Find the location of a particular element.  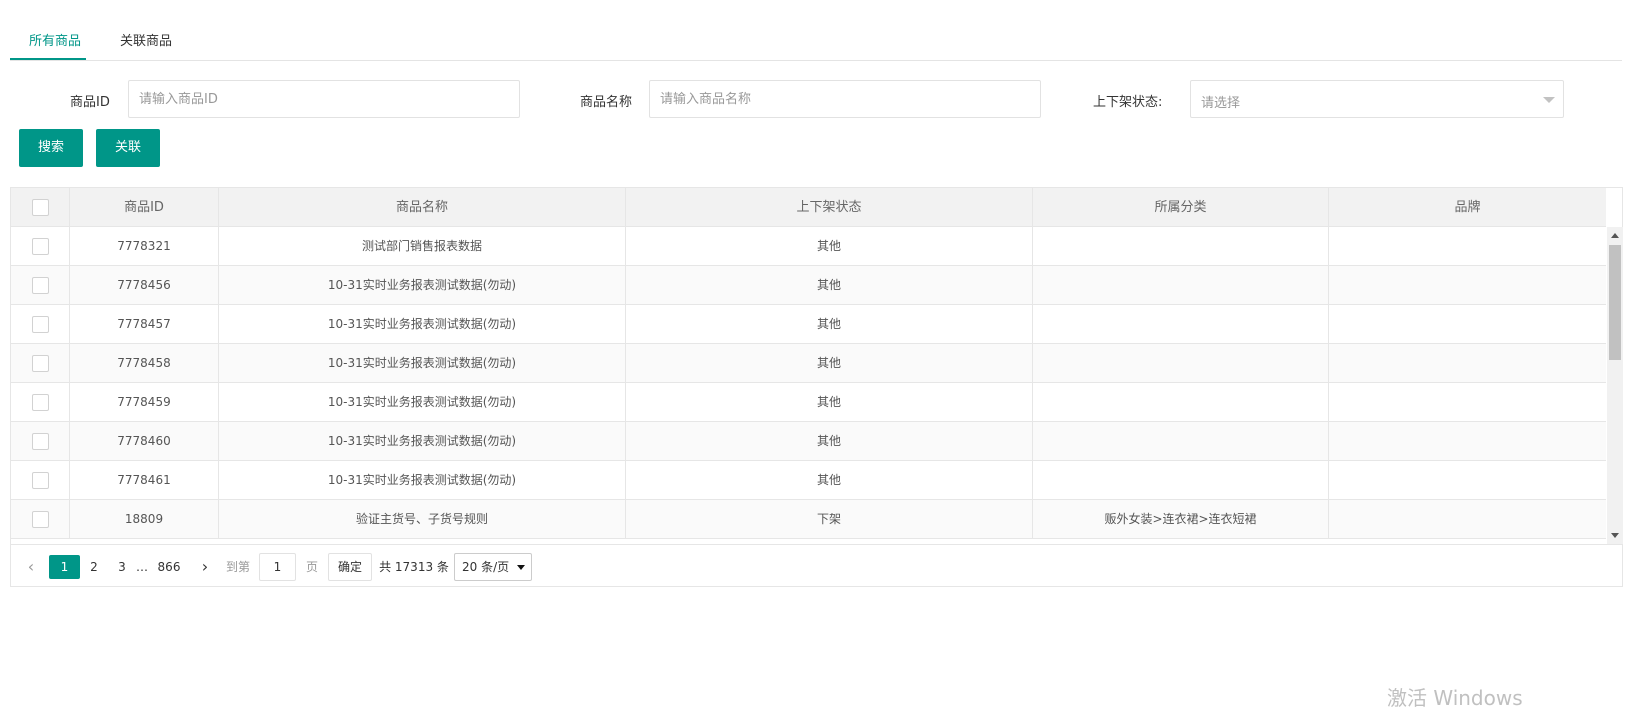

header-category: 所属分类 is located at coordinates (1181, 207).